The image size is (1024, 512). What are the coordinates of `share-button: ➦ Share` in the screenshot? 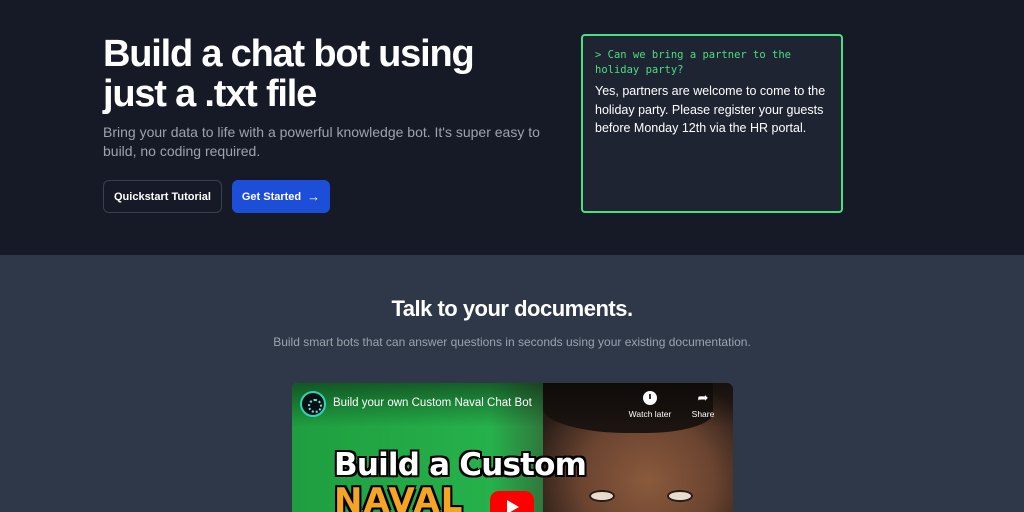 It's located at (703, 405).